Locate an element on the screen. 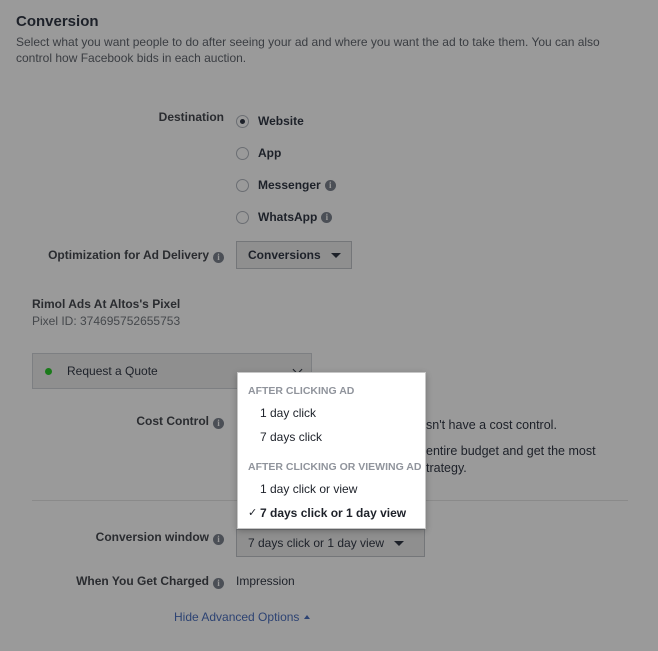  destination-option-messenger: Messenger i is located at coordinates (286, 185).